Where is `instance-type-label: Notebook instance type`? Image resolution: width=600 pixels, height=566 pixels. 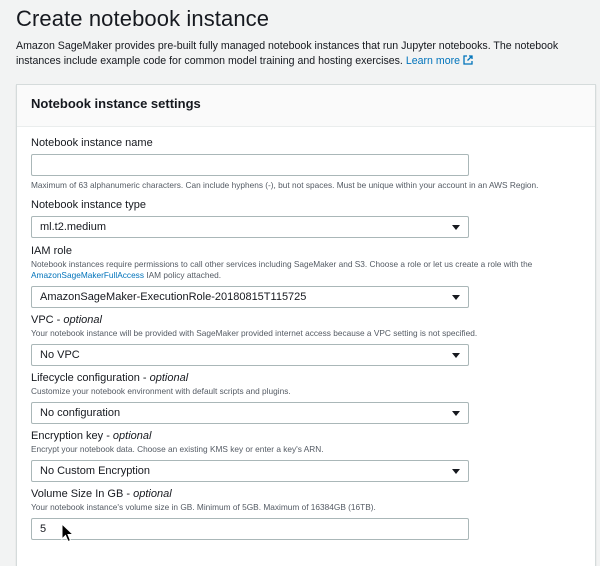
instance-type-label: Notebook instance type is located at coordinates (88, 205).